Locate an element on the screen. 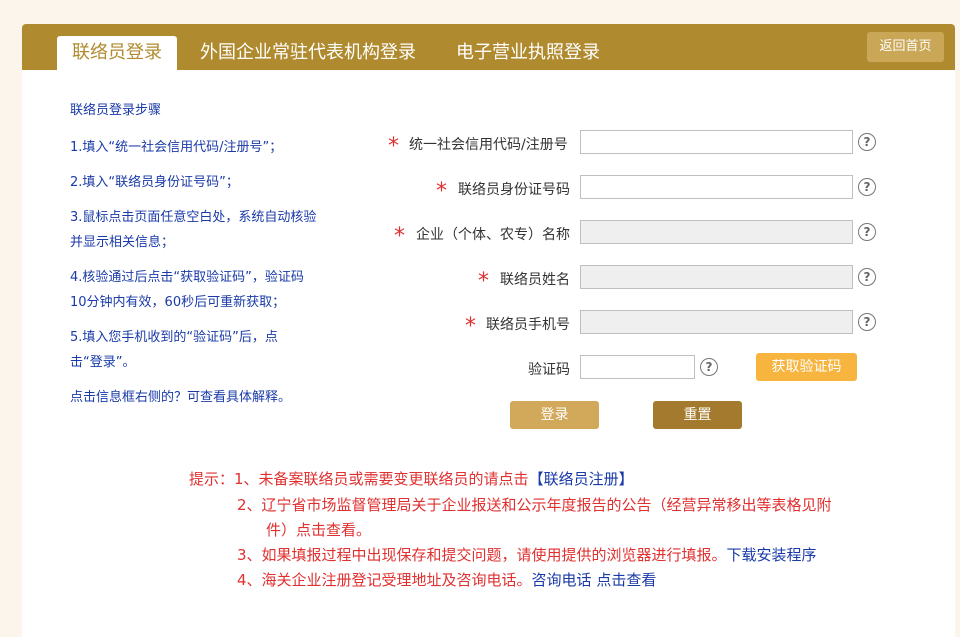  verify-code-input is located at coordinates (637, 367).